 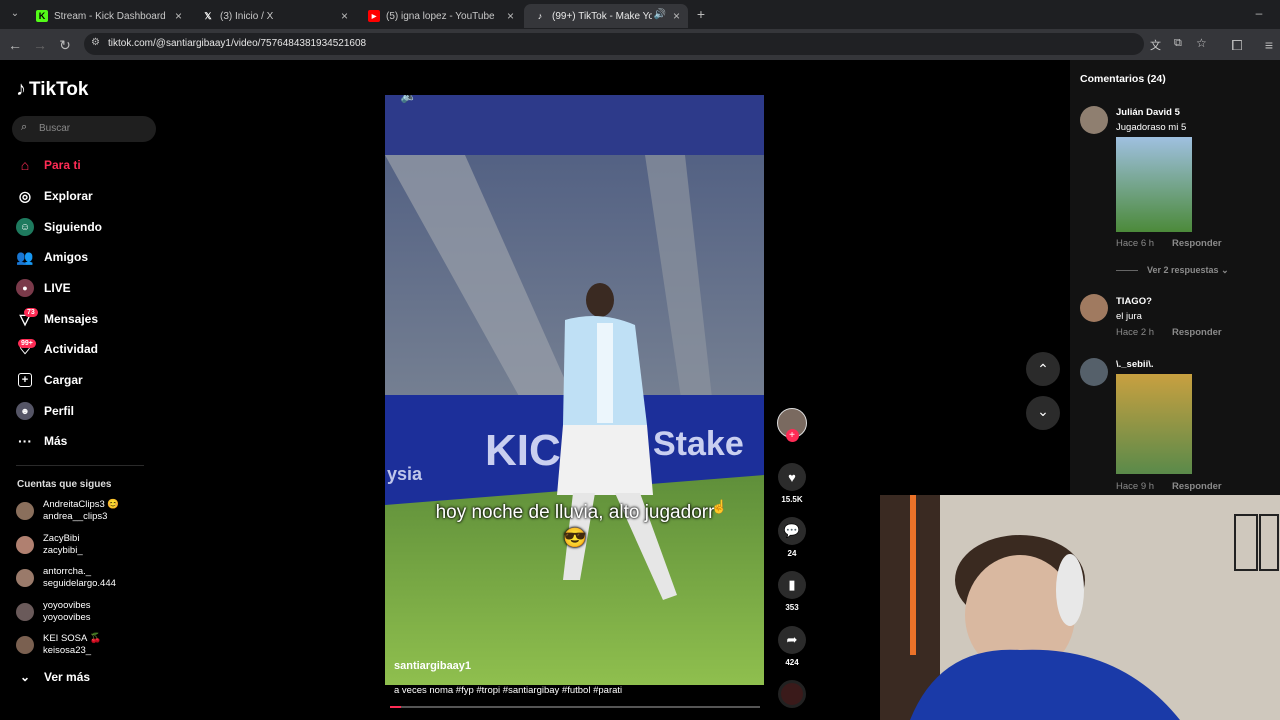 What do you see at coordinates (55, 128) in the screenshot?
I see `search-placeholder: Buscar` at bounding box center [55, 128].